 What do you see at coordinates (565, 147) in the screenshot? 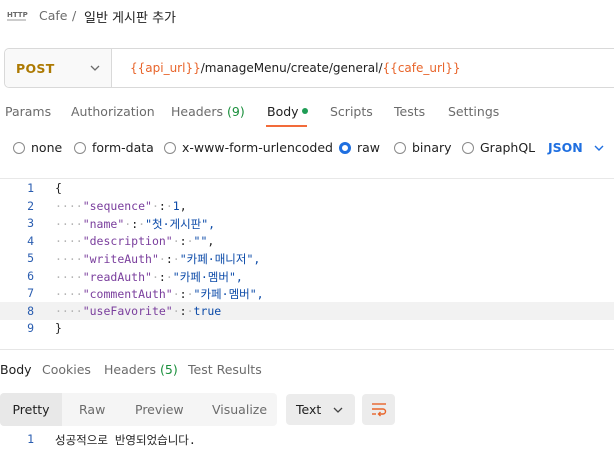
I see `language-select: JSON` at bounding box center [565, 147].